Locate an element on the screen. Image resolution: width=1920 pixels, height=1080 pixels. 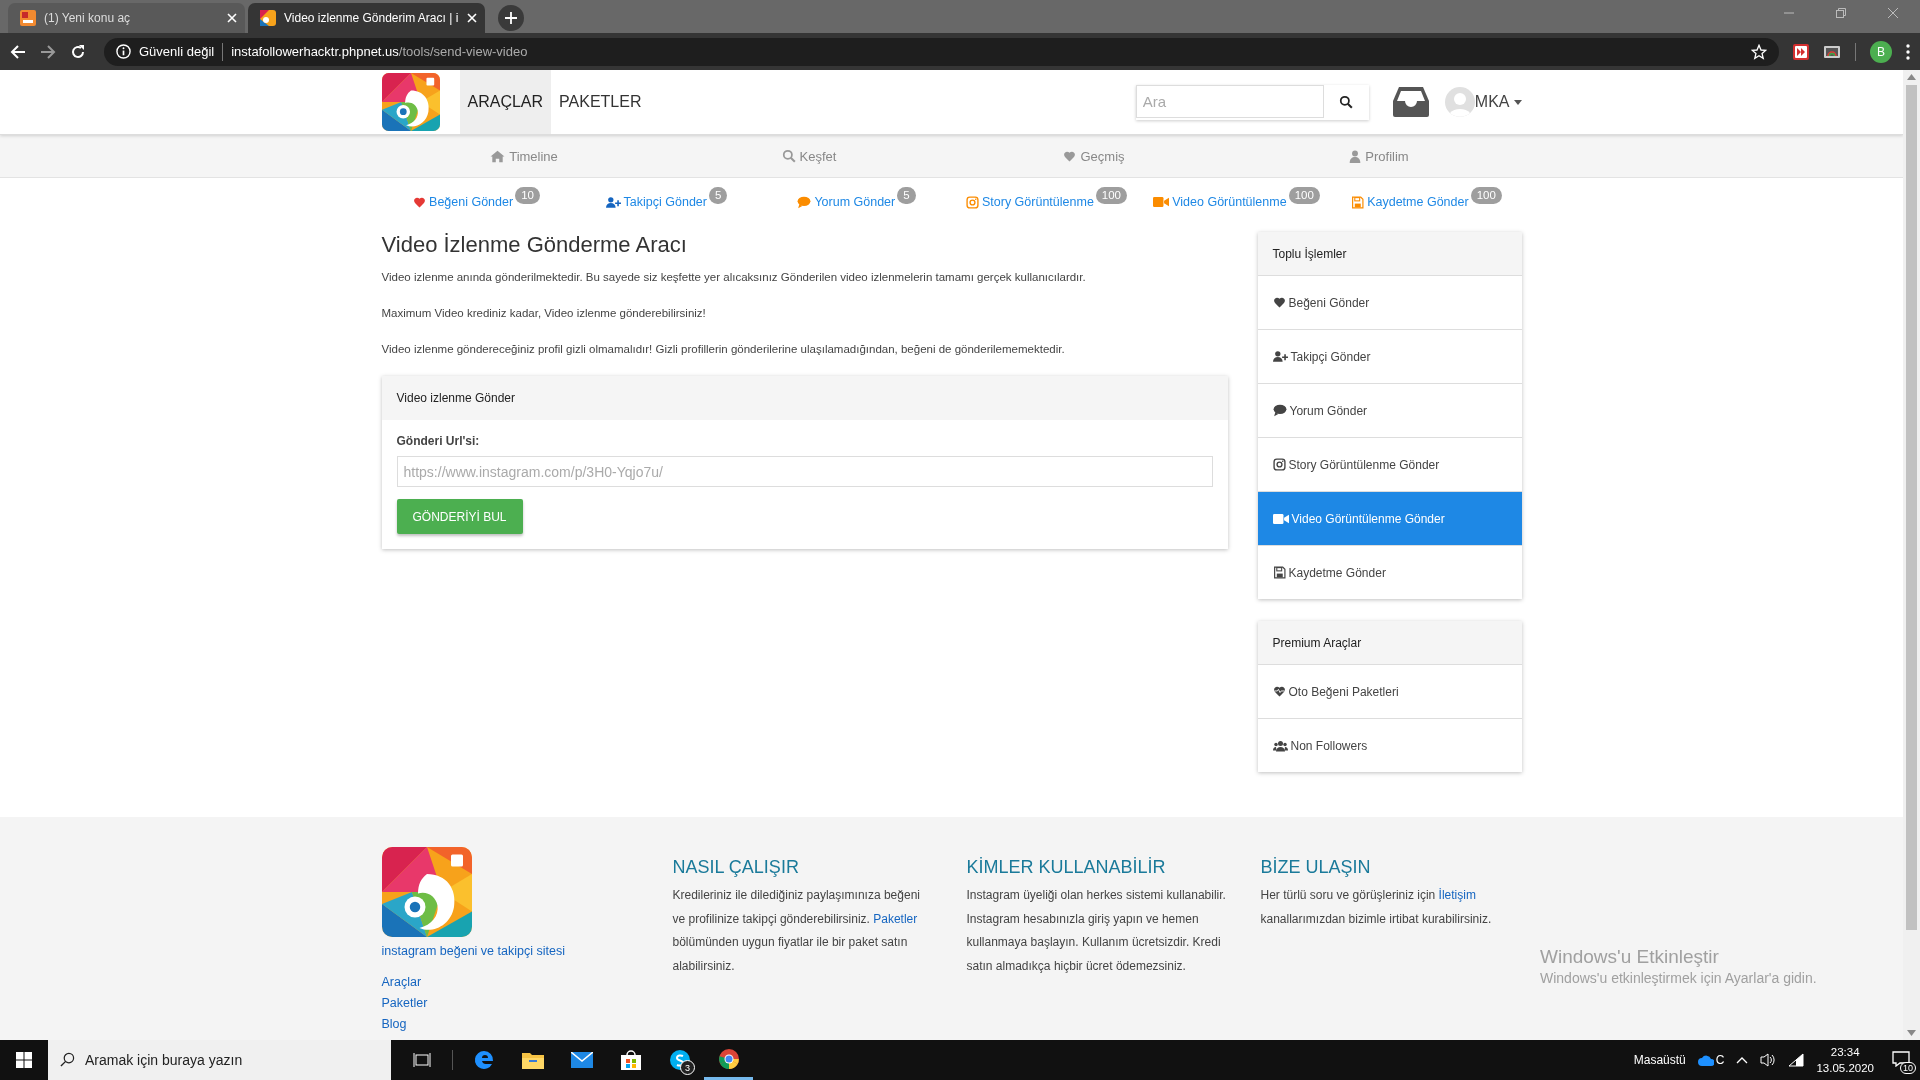
weather-text: C is located at coordinates (1720, 1060).